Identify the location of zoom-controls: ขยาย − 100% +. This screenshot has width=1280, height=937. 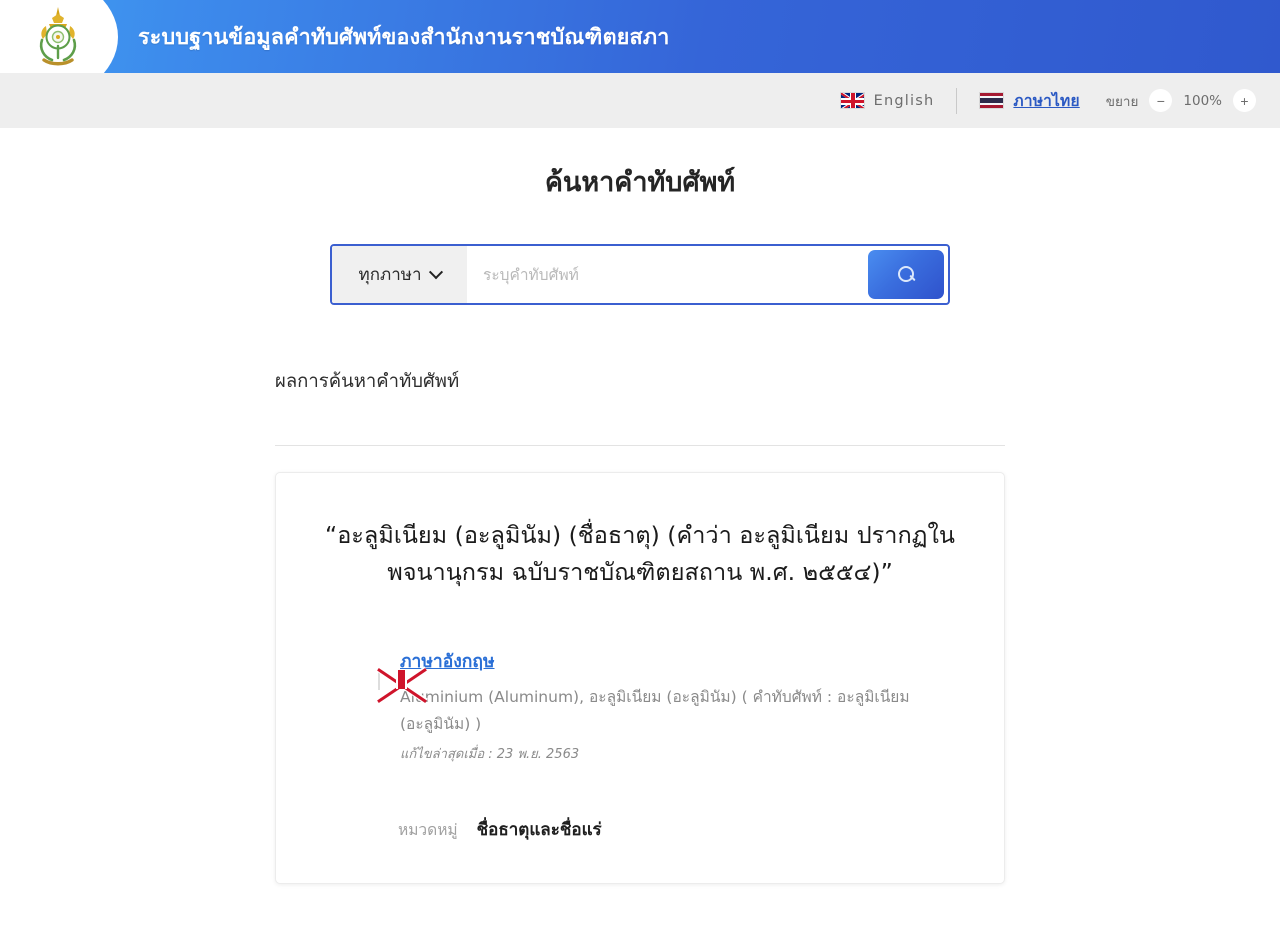
(1181, 100).